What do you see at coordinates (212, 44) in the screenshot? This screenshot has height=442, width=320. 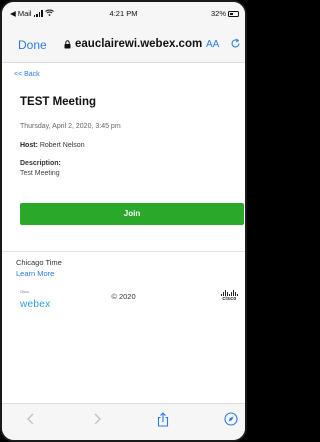 I see `text-size-button: AA` at bounding box center [212, 44].